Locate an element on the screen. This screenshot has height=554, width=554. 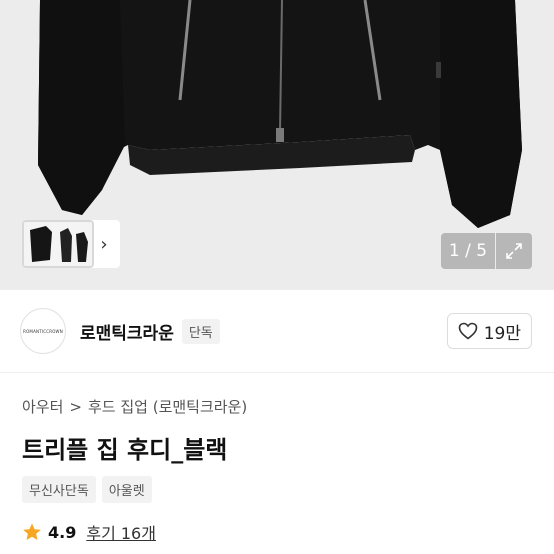
like-count: 19만 is located at coordinates (502, 333).